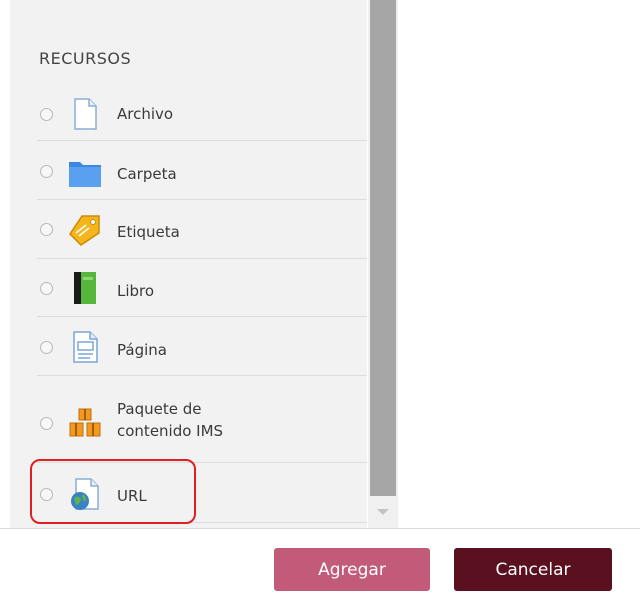  I want to click on section-title: RECURSOS, so click(85, 58).